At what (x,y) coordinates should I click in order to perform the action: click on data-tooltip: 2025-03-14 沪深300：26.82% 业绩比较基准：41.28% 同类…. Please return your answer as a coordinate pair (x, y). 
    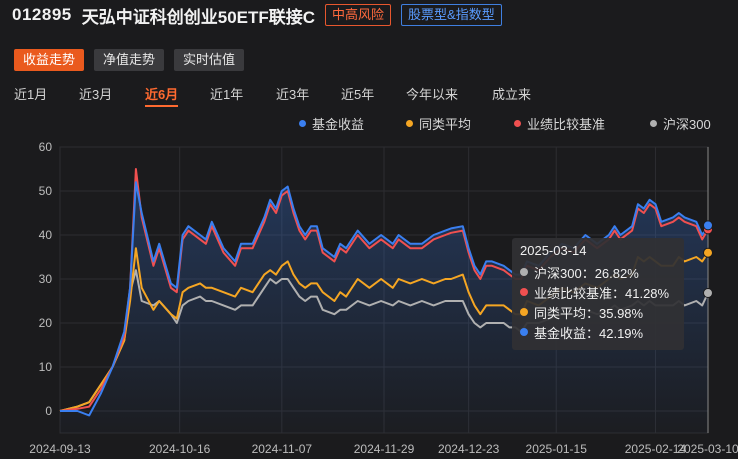
    Looking at the image, I should click on (598, 294).